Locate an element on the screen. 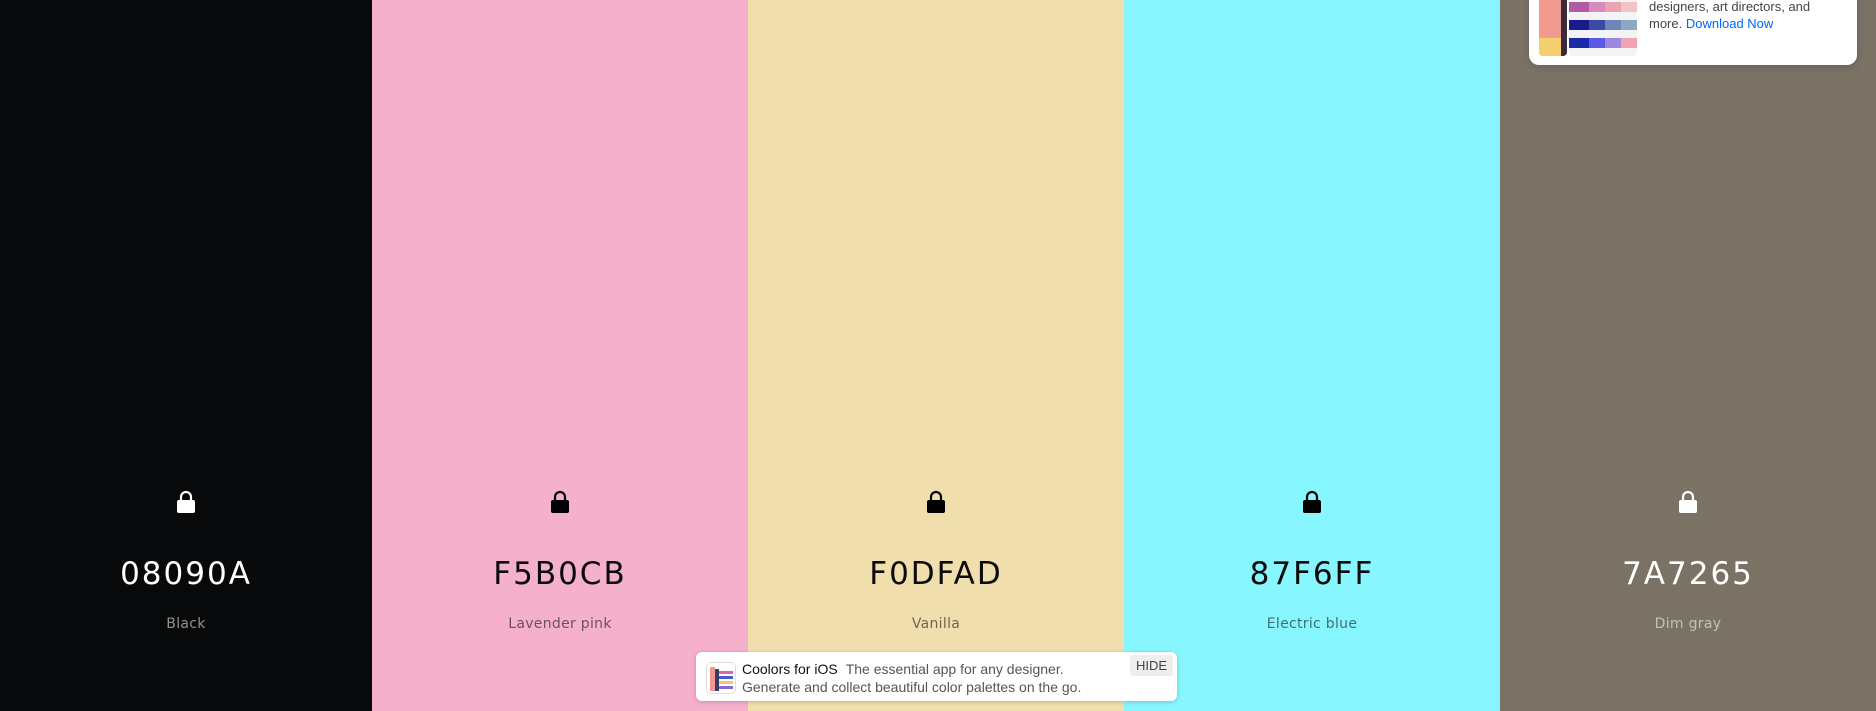  color-hex: 7A7265 is located at coordinates (1688, 574).